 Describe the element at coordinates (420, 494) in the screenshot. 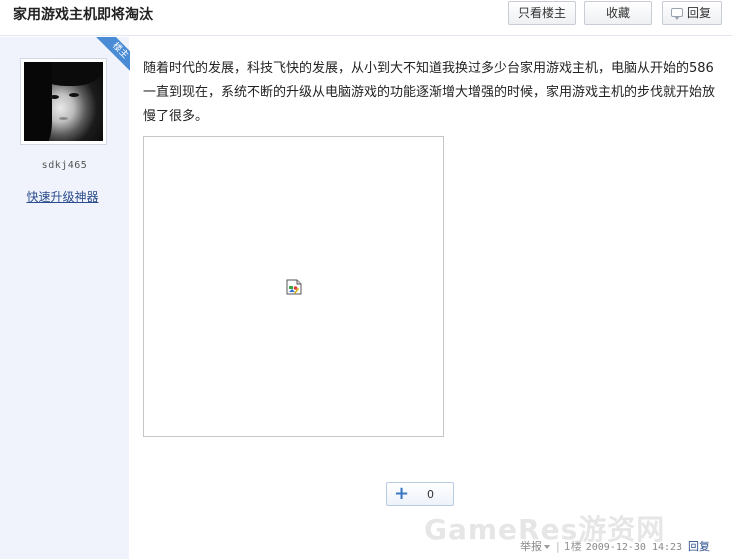

I see `like-button: + 0` at that location.